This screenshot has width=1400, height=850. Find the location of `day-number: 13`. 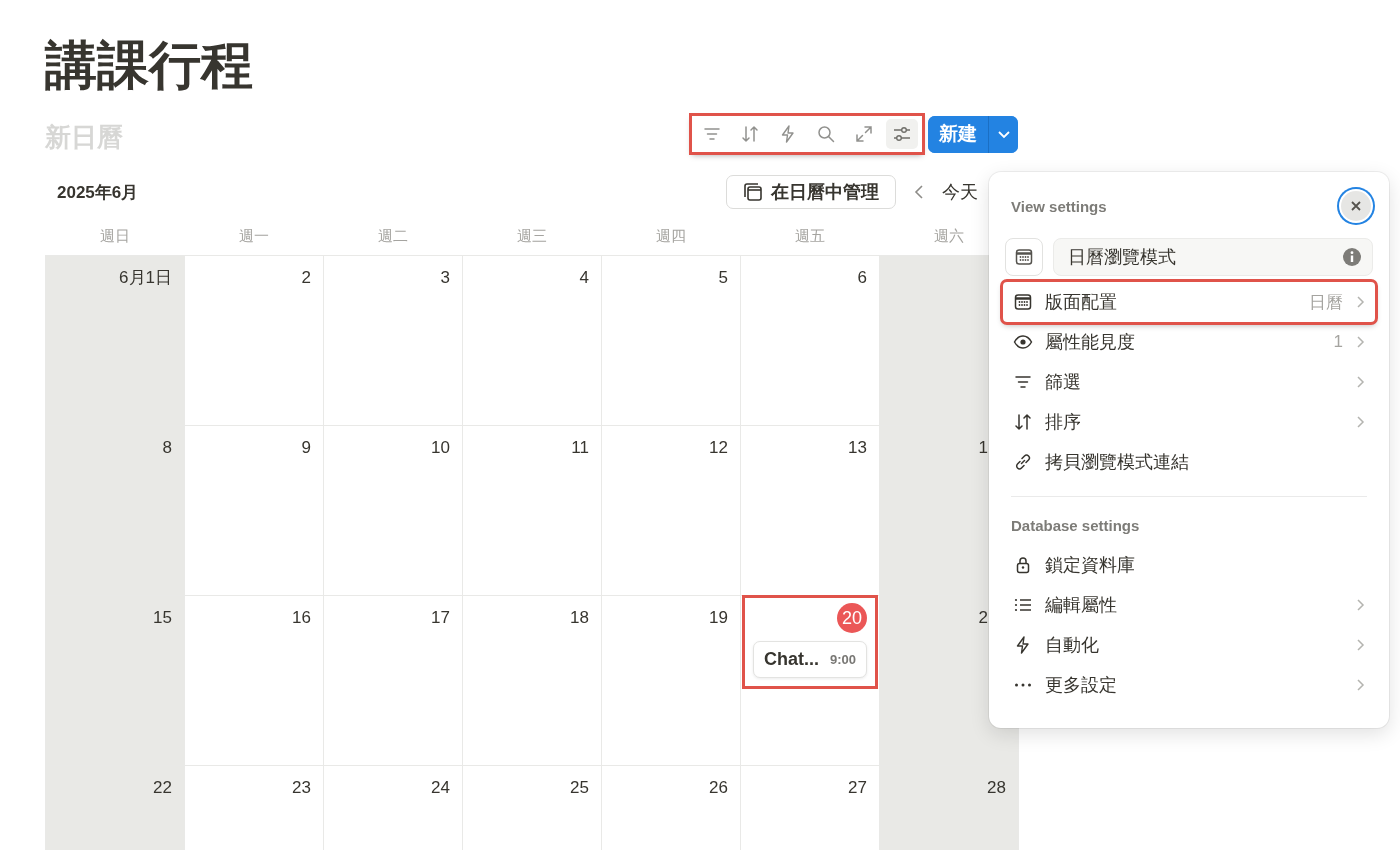

day-number: 13 is located at coordinates (857, 448).